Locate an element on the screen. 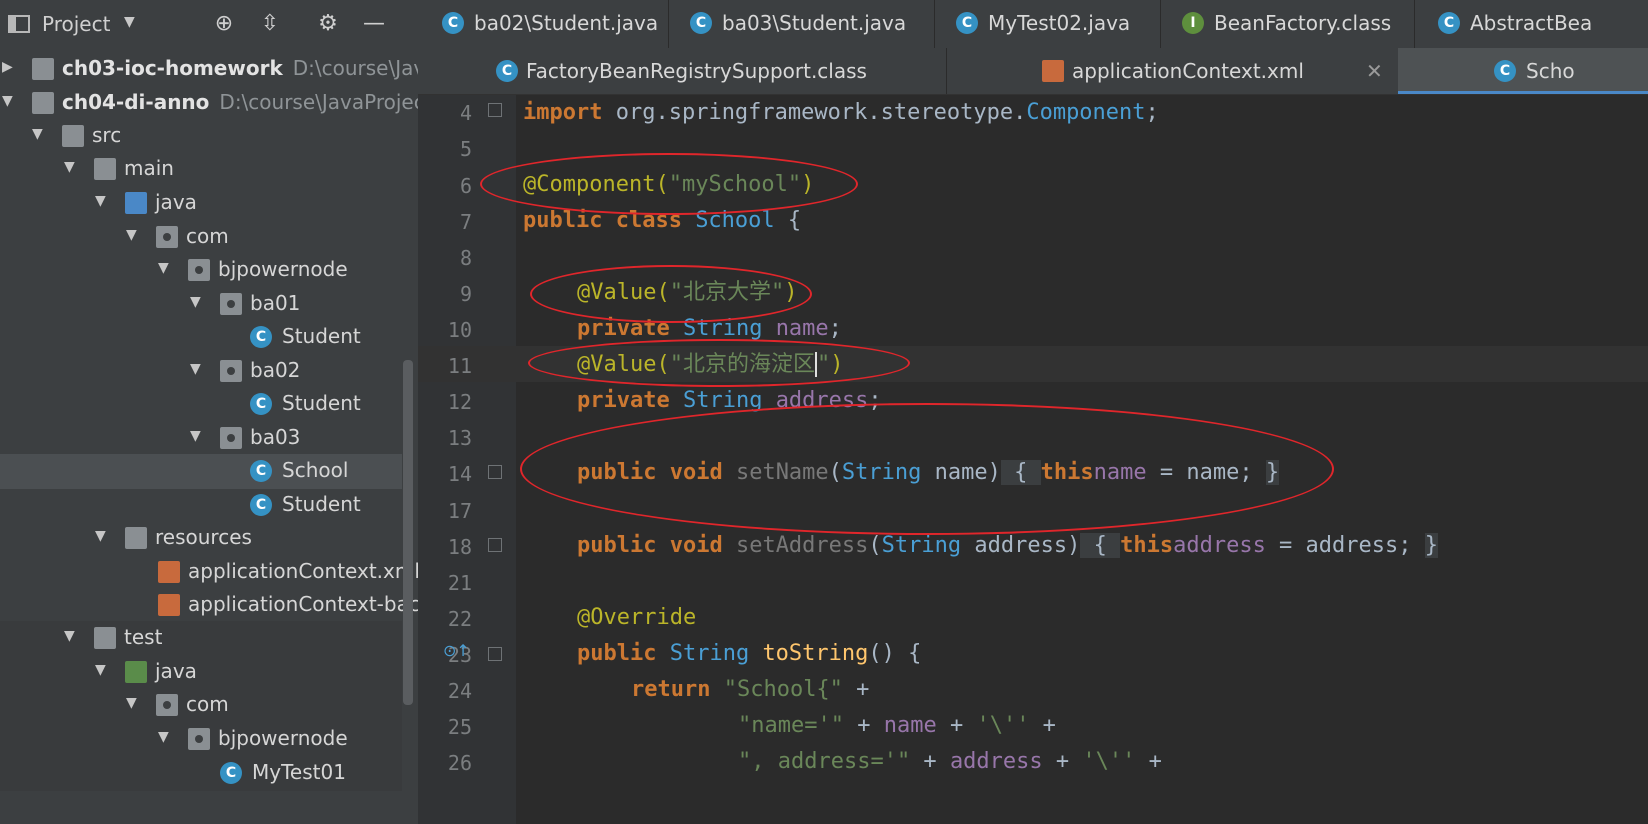  tree-item-com: ▼ com is located at coordinates (201, 237).